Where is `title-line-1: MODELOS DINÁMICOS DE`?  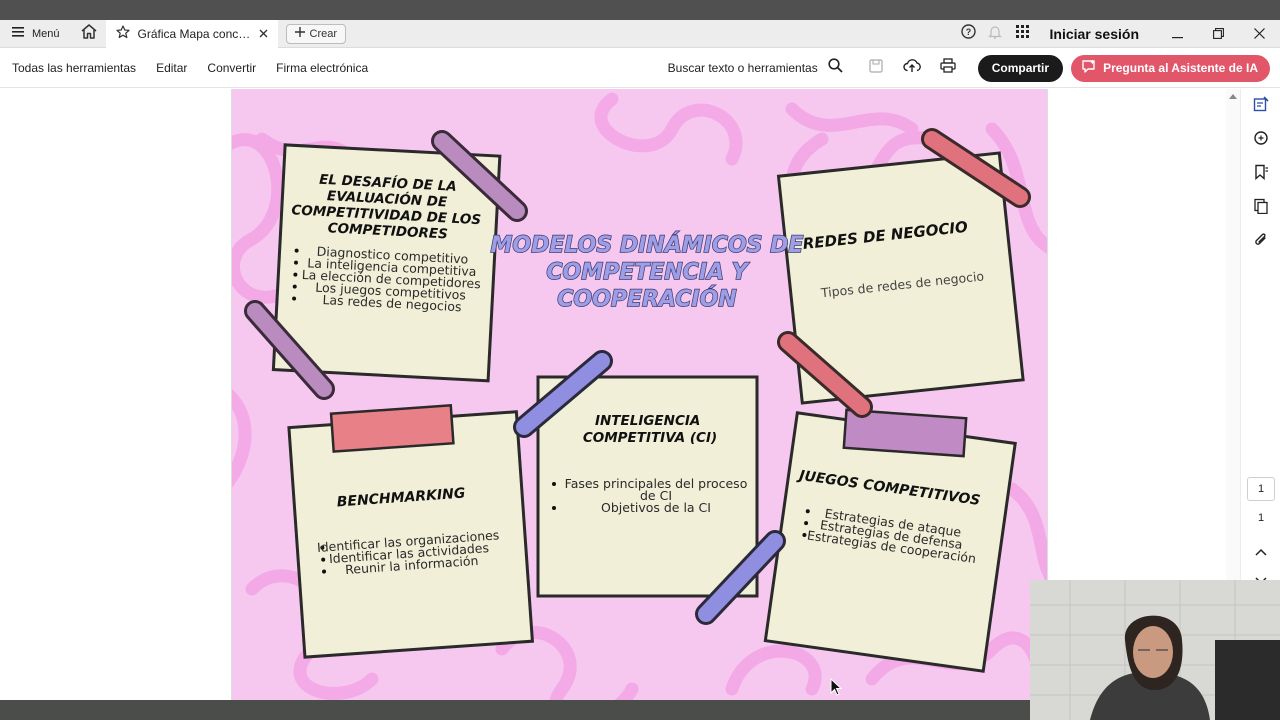
title-line-1: MODELOS DINÁMICOS DE is located at coordinates (647, 245).